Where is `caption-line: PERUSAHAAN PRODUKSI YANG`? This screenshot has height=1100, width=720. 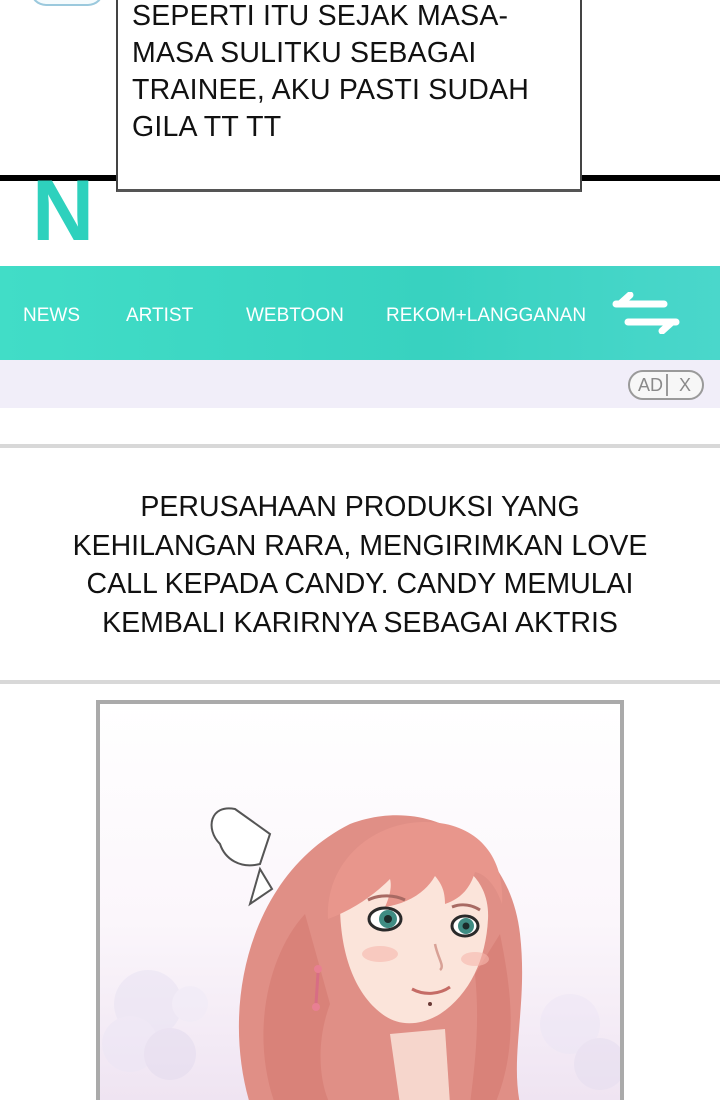
caption-line: PERUSAHAAN PRODUKSI YANG is located at coordinates (360, 507).